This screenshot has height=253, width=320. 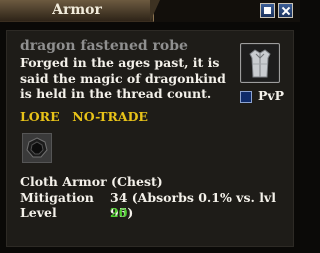 I want to click on mitigation-label: Mitigation, so click(x=57, y=197).